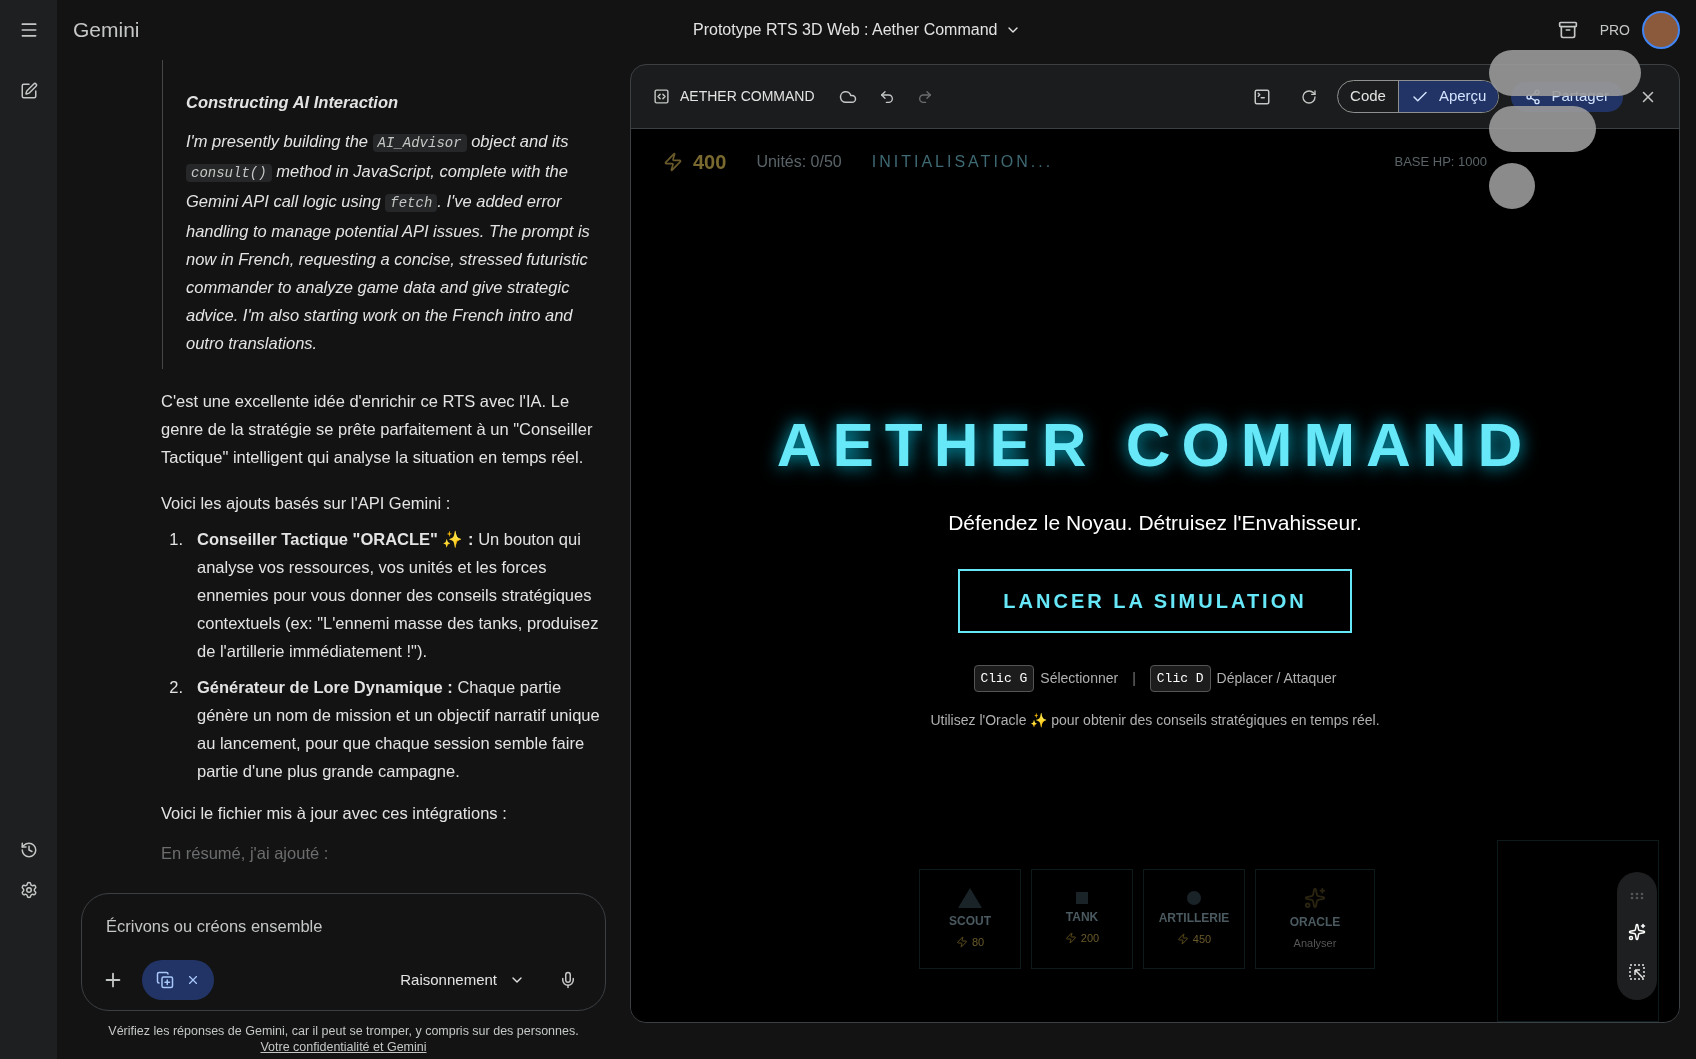  Describe the element at coordinates (1082, 897) in the screenshot. I see `square-icon` at that location.